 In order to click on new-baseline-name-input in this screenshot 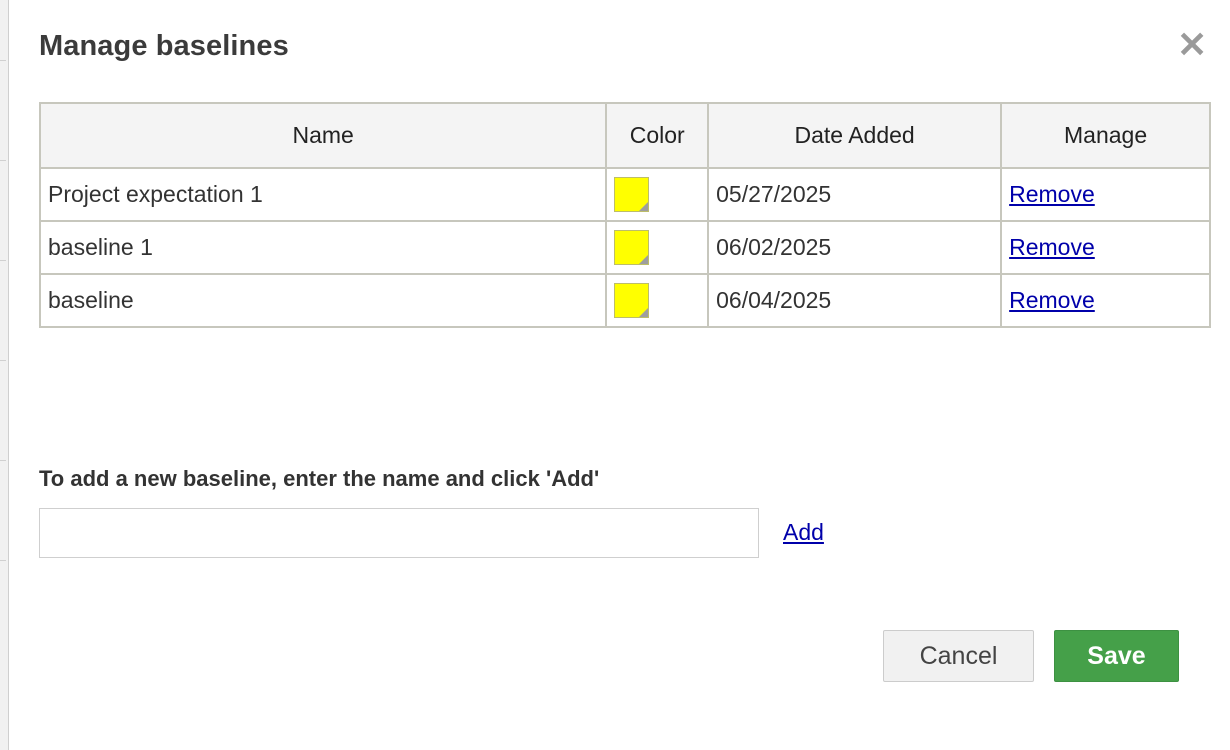, I will do `click(399, 533)`.